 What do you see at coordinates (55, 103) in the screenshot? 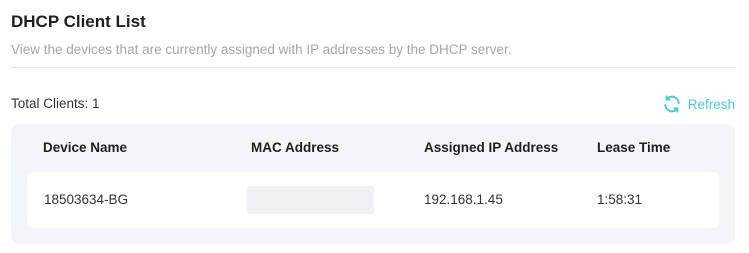
I see `total-clients-label: Total Clients: 1` at bounding box center [55, 103].